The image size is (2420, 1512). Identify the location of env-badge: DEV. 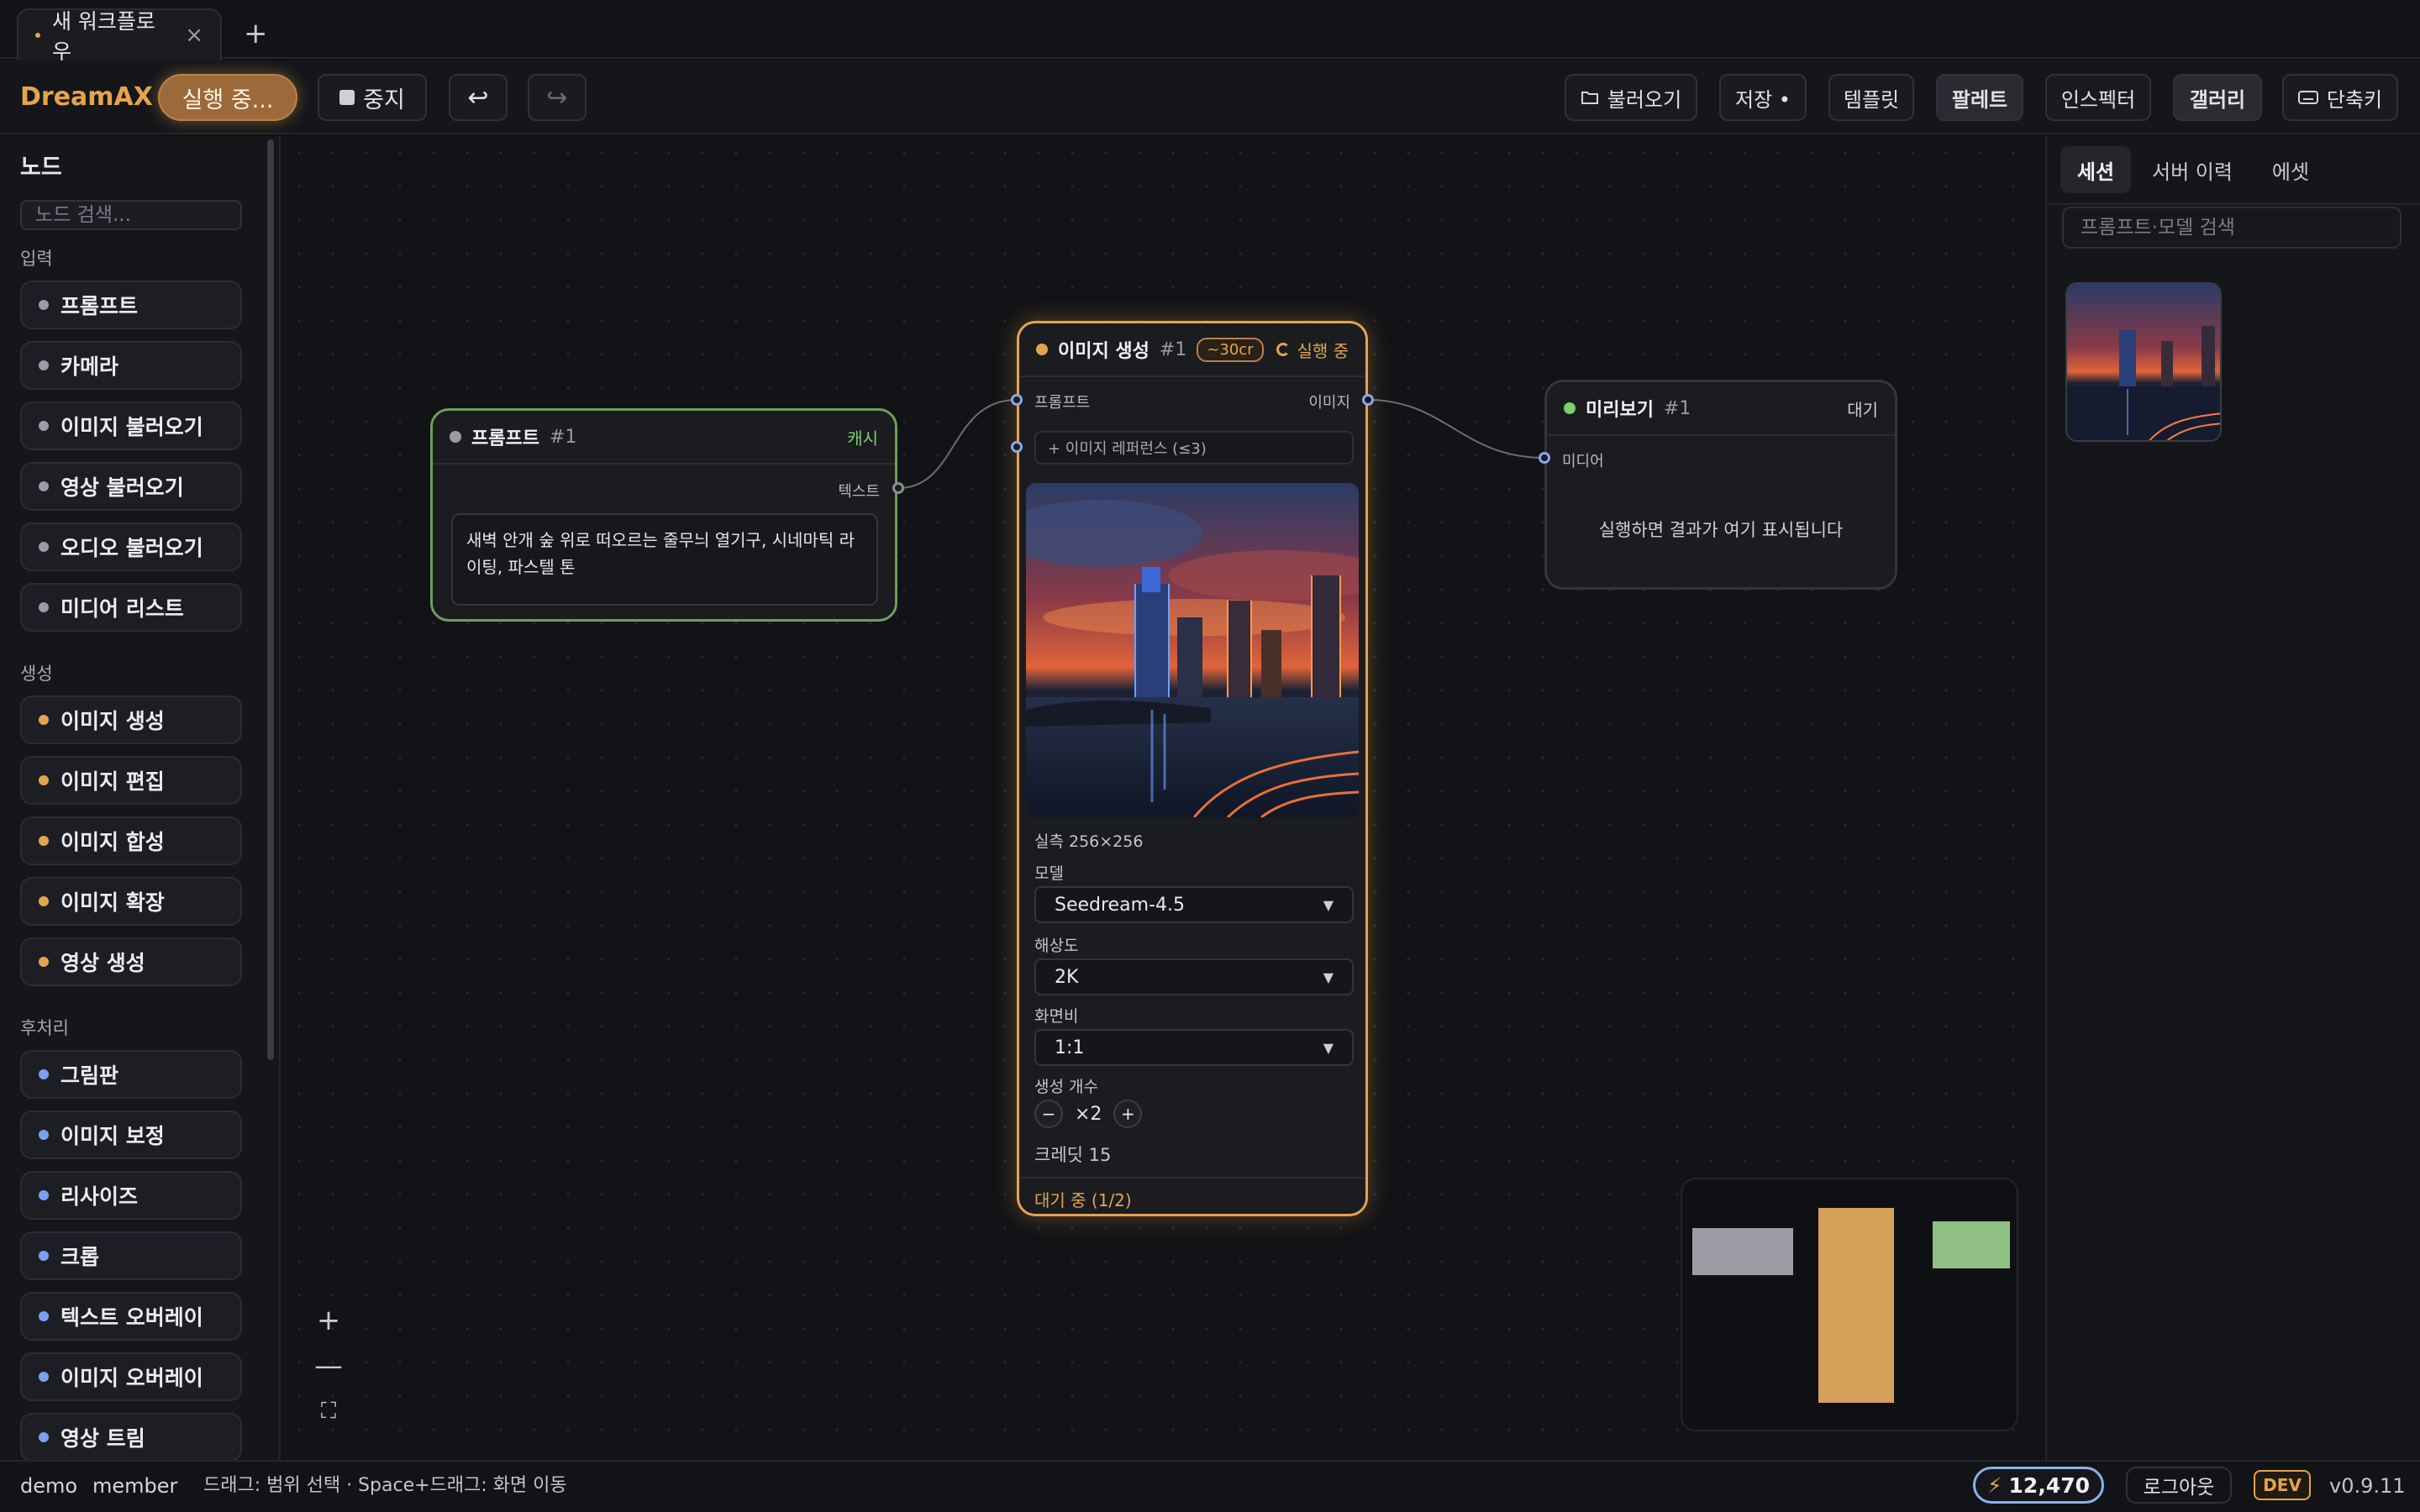
(2282, 1485).